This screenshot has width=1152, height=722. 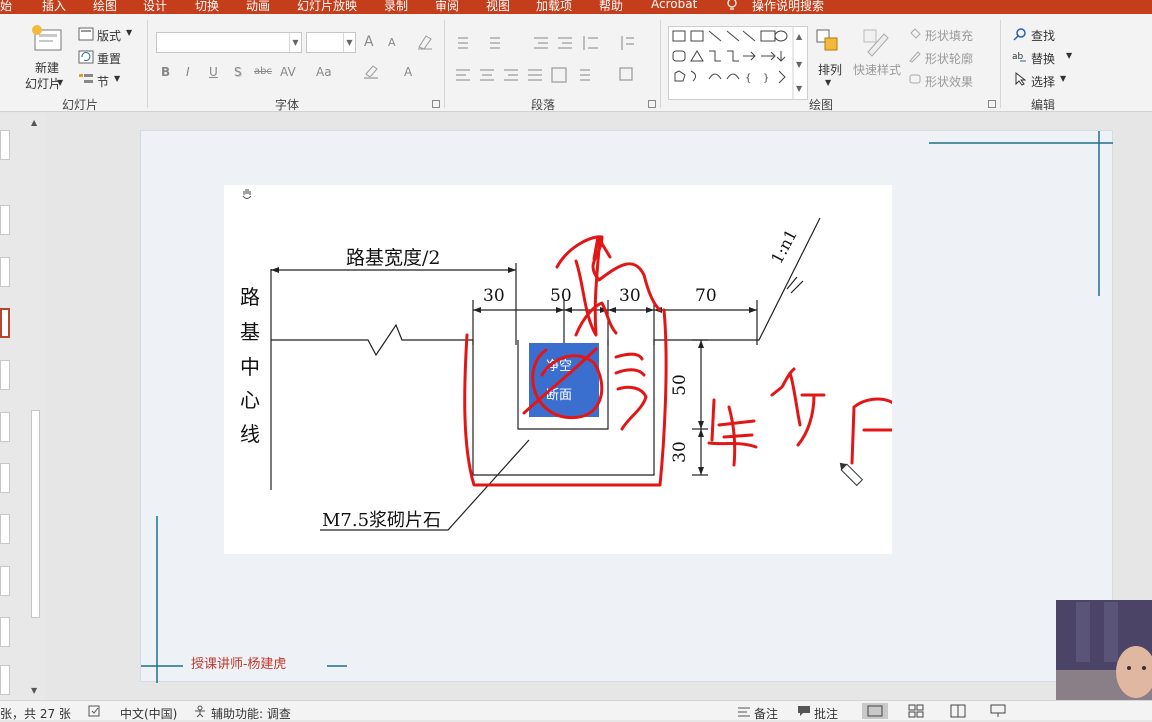 I want to click on accessibility-status: 辅助功能: 调查, so click(x=251, y=713).